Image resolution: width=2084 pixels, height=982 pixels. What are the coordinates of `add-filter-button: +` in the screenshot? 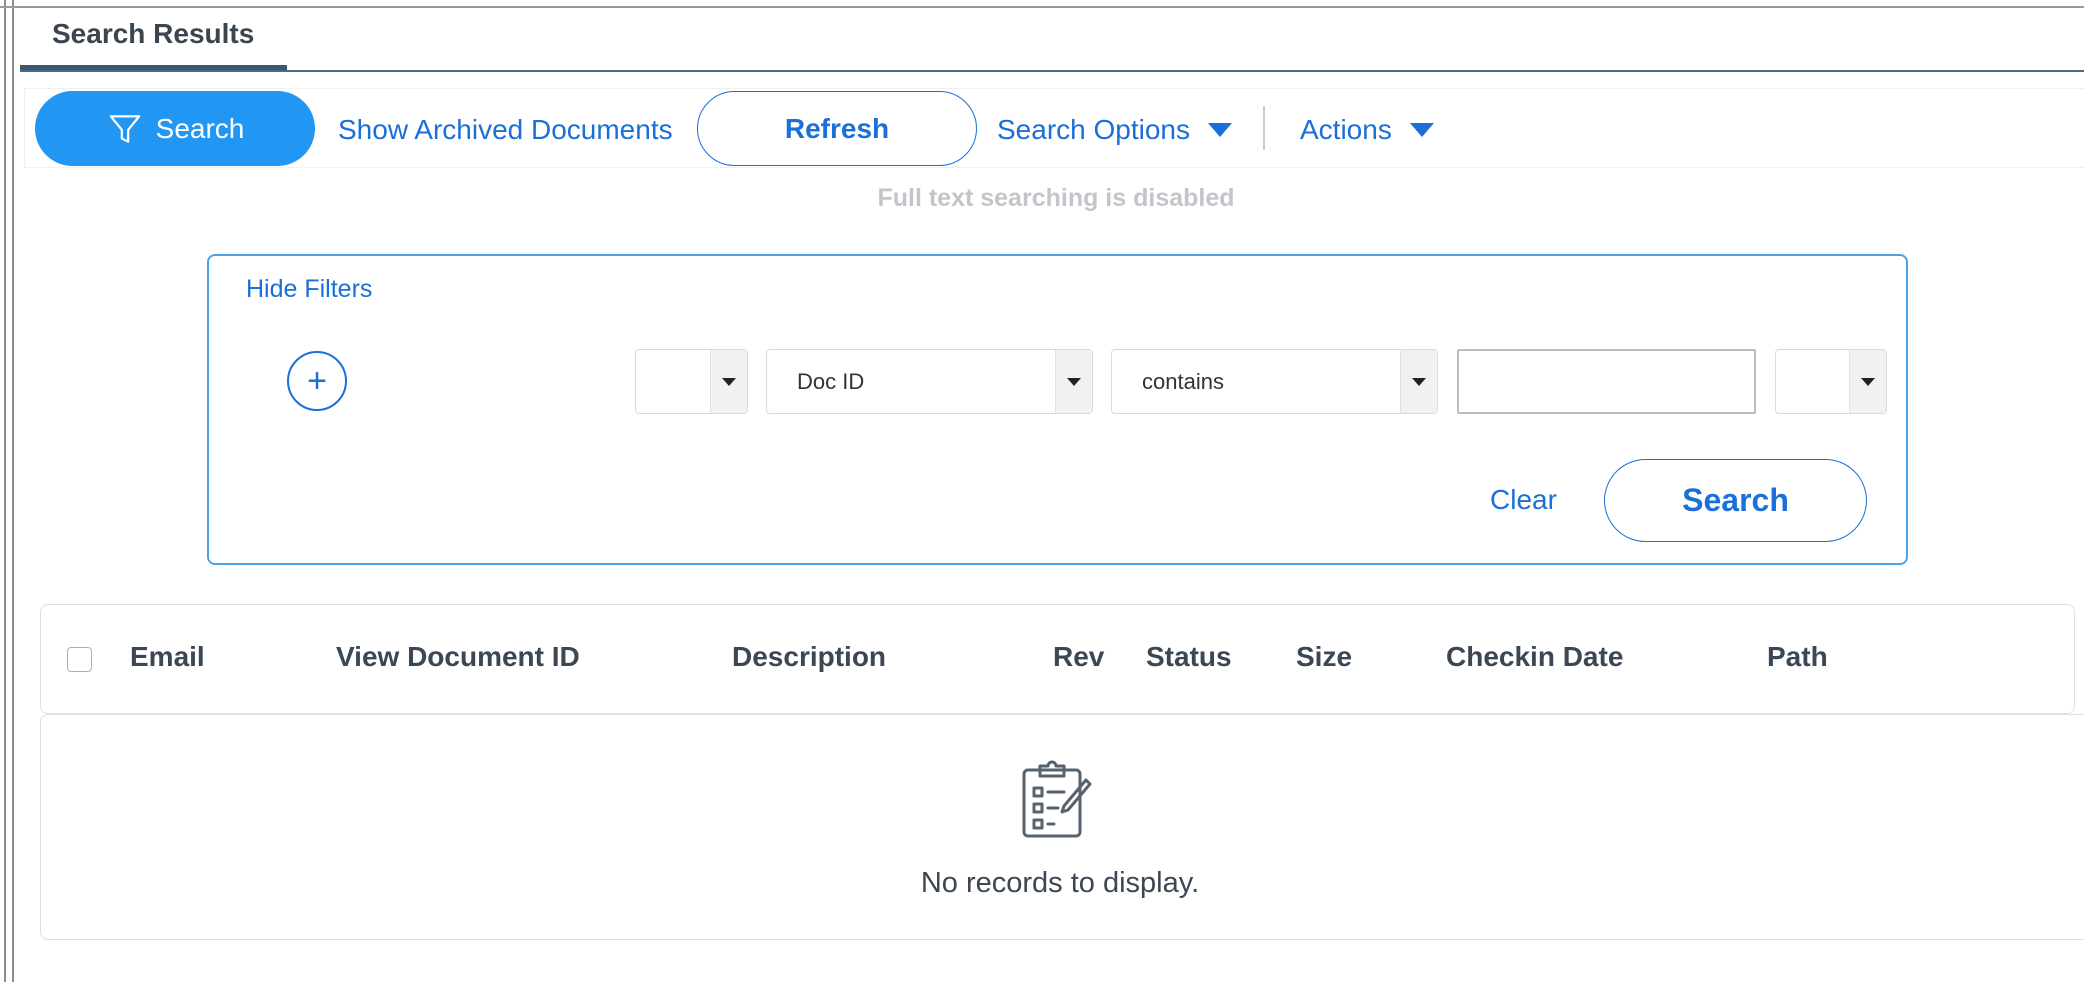 It's located at (317, 381).